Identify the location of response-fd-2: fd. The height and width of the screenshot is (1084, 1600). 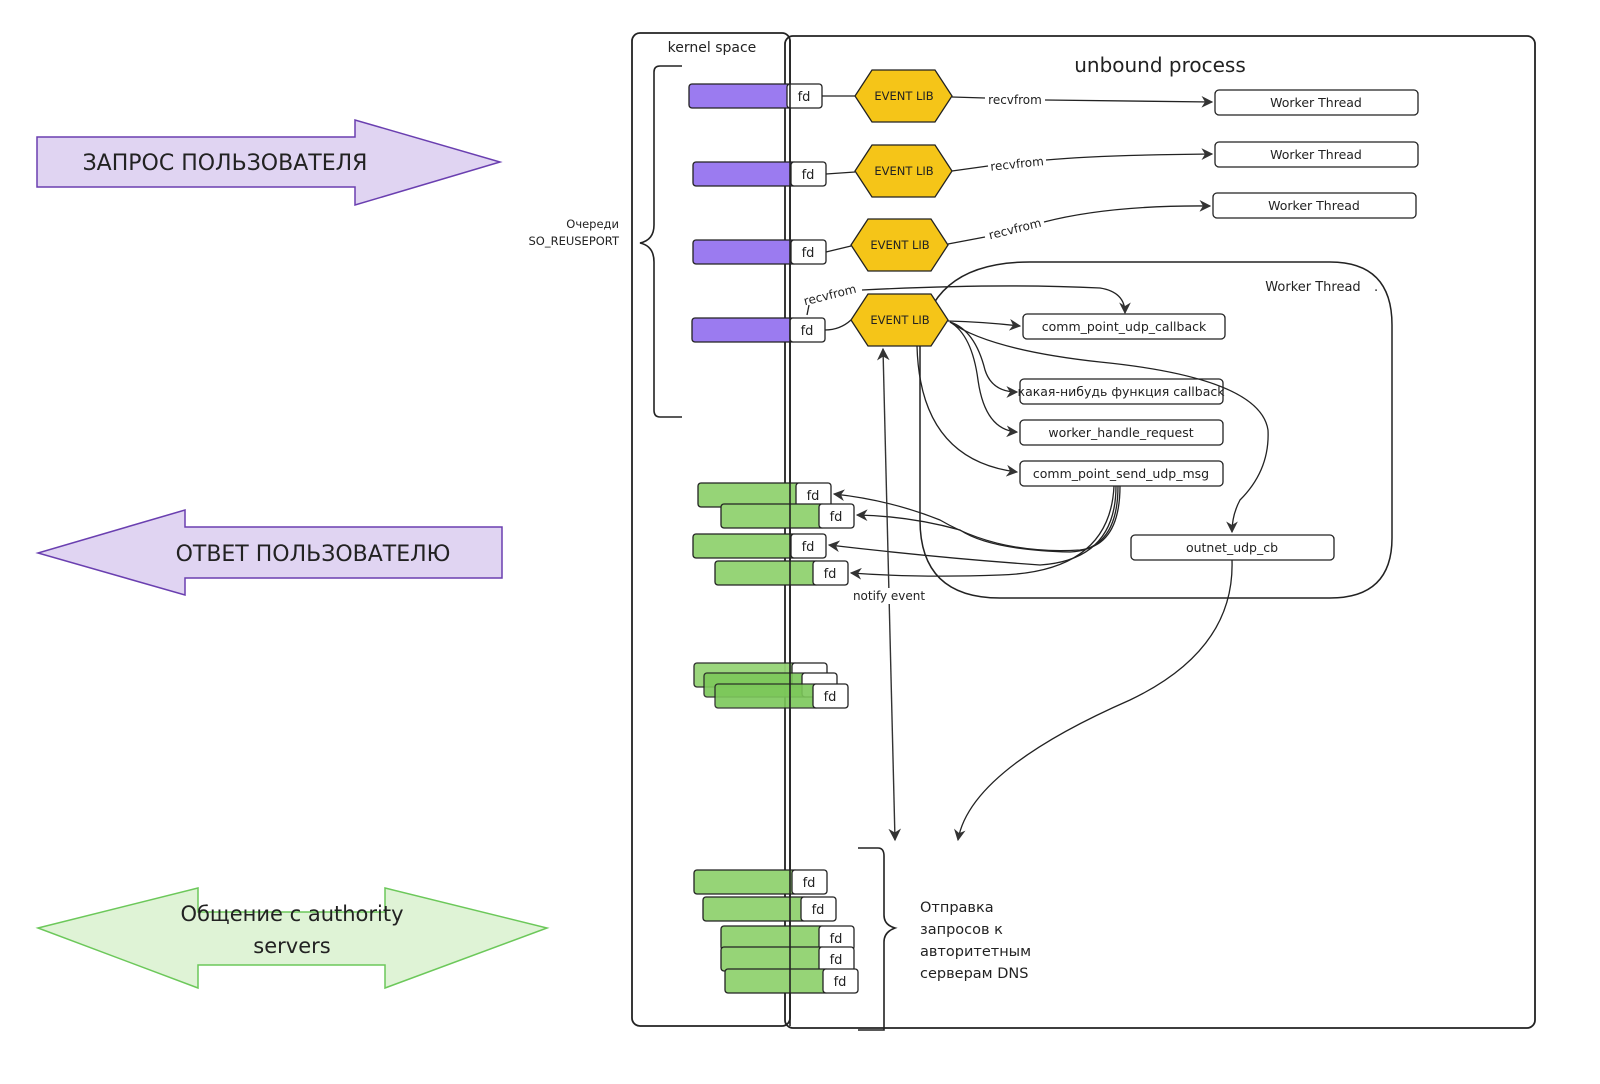
(787, 516).